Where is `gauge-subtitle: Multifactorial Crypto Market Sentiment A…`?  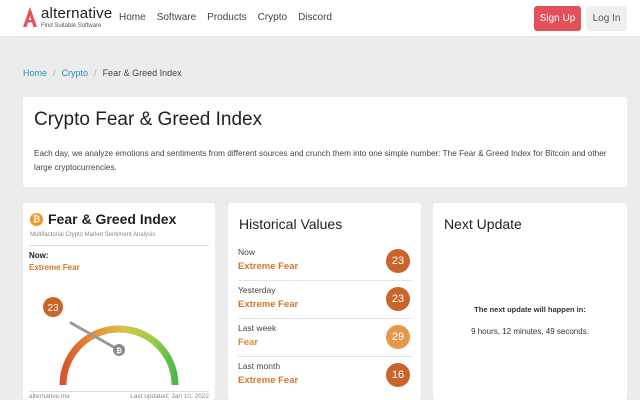 gauge-subtitle: Multifactorial Crypto Market Sentiment A… is located at coordinates (93, 235).